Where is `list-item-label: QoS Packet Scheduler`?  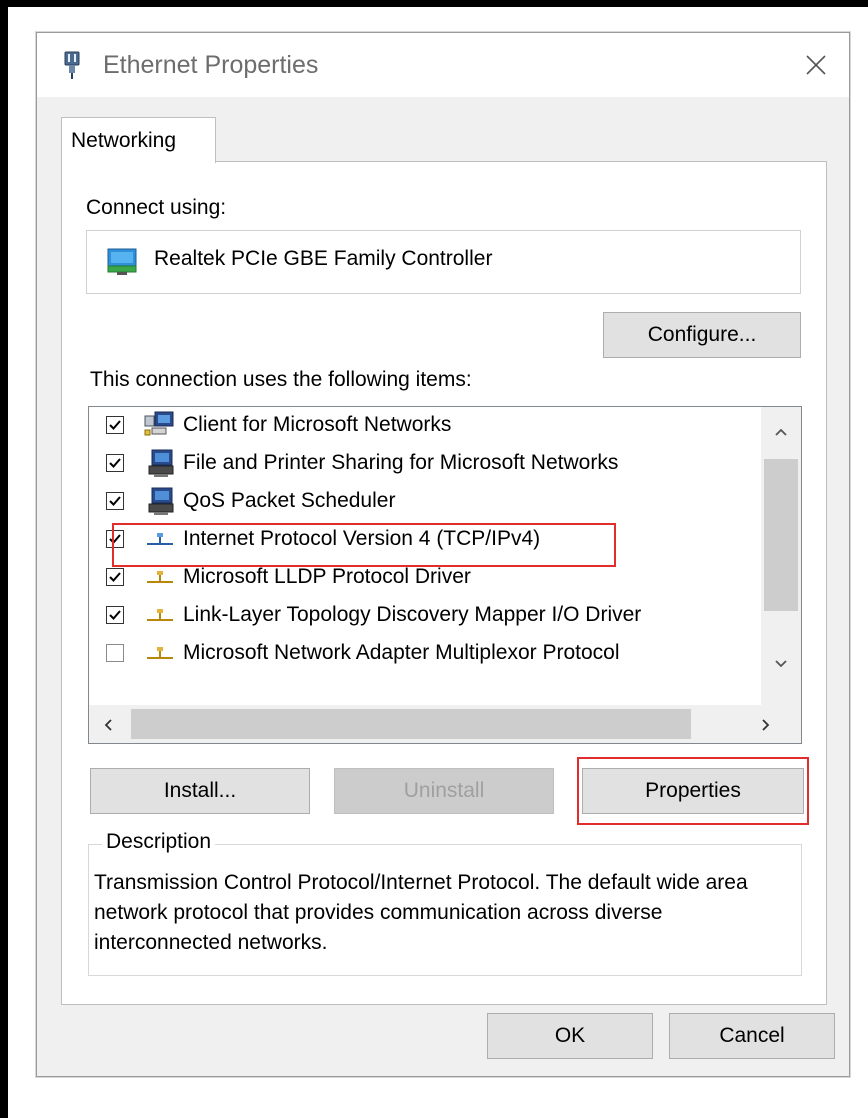
list-item-label: QoS Packet Scheduler is located at coordinates (289, 500).